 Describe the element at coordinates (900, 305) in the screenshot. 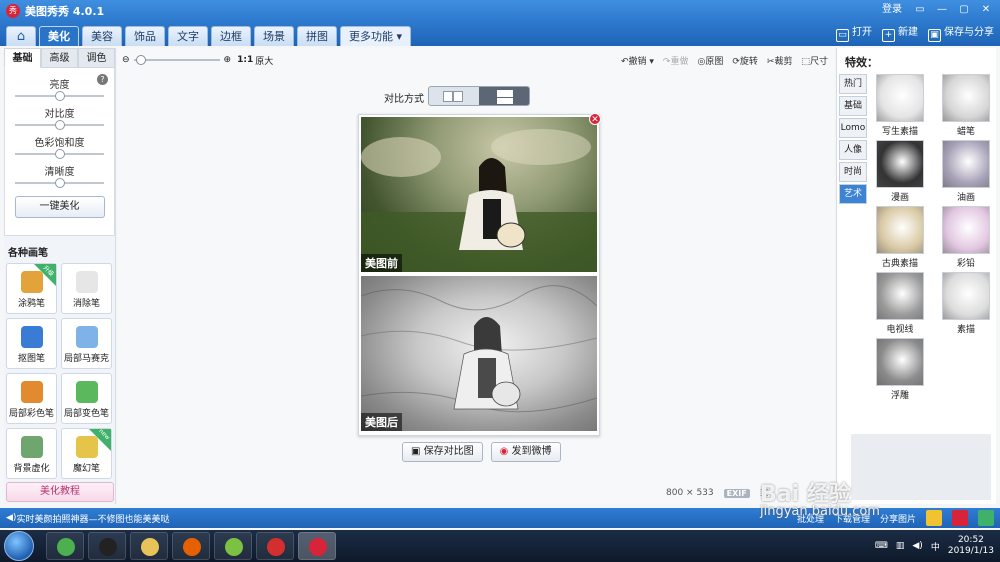

I see `effect-item: 电视线` at that location.